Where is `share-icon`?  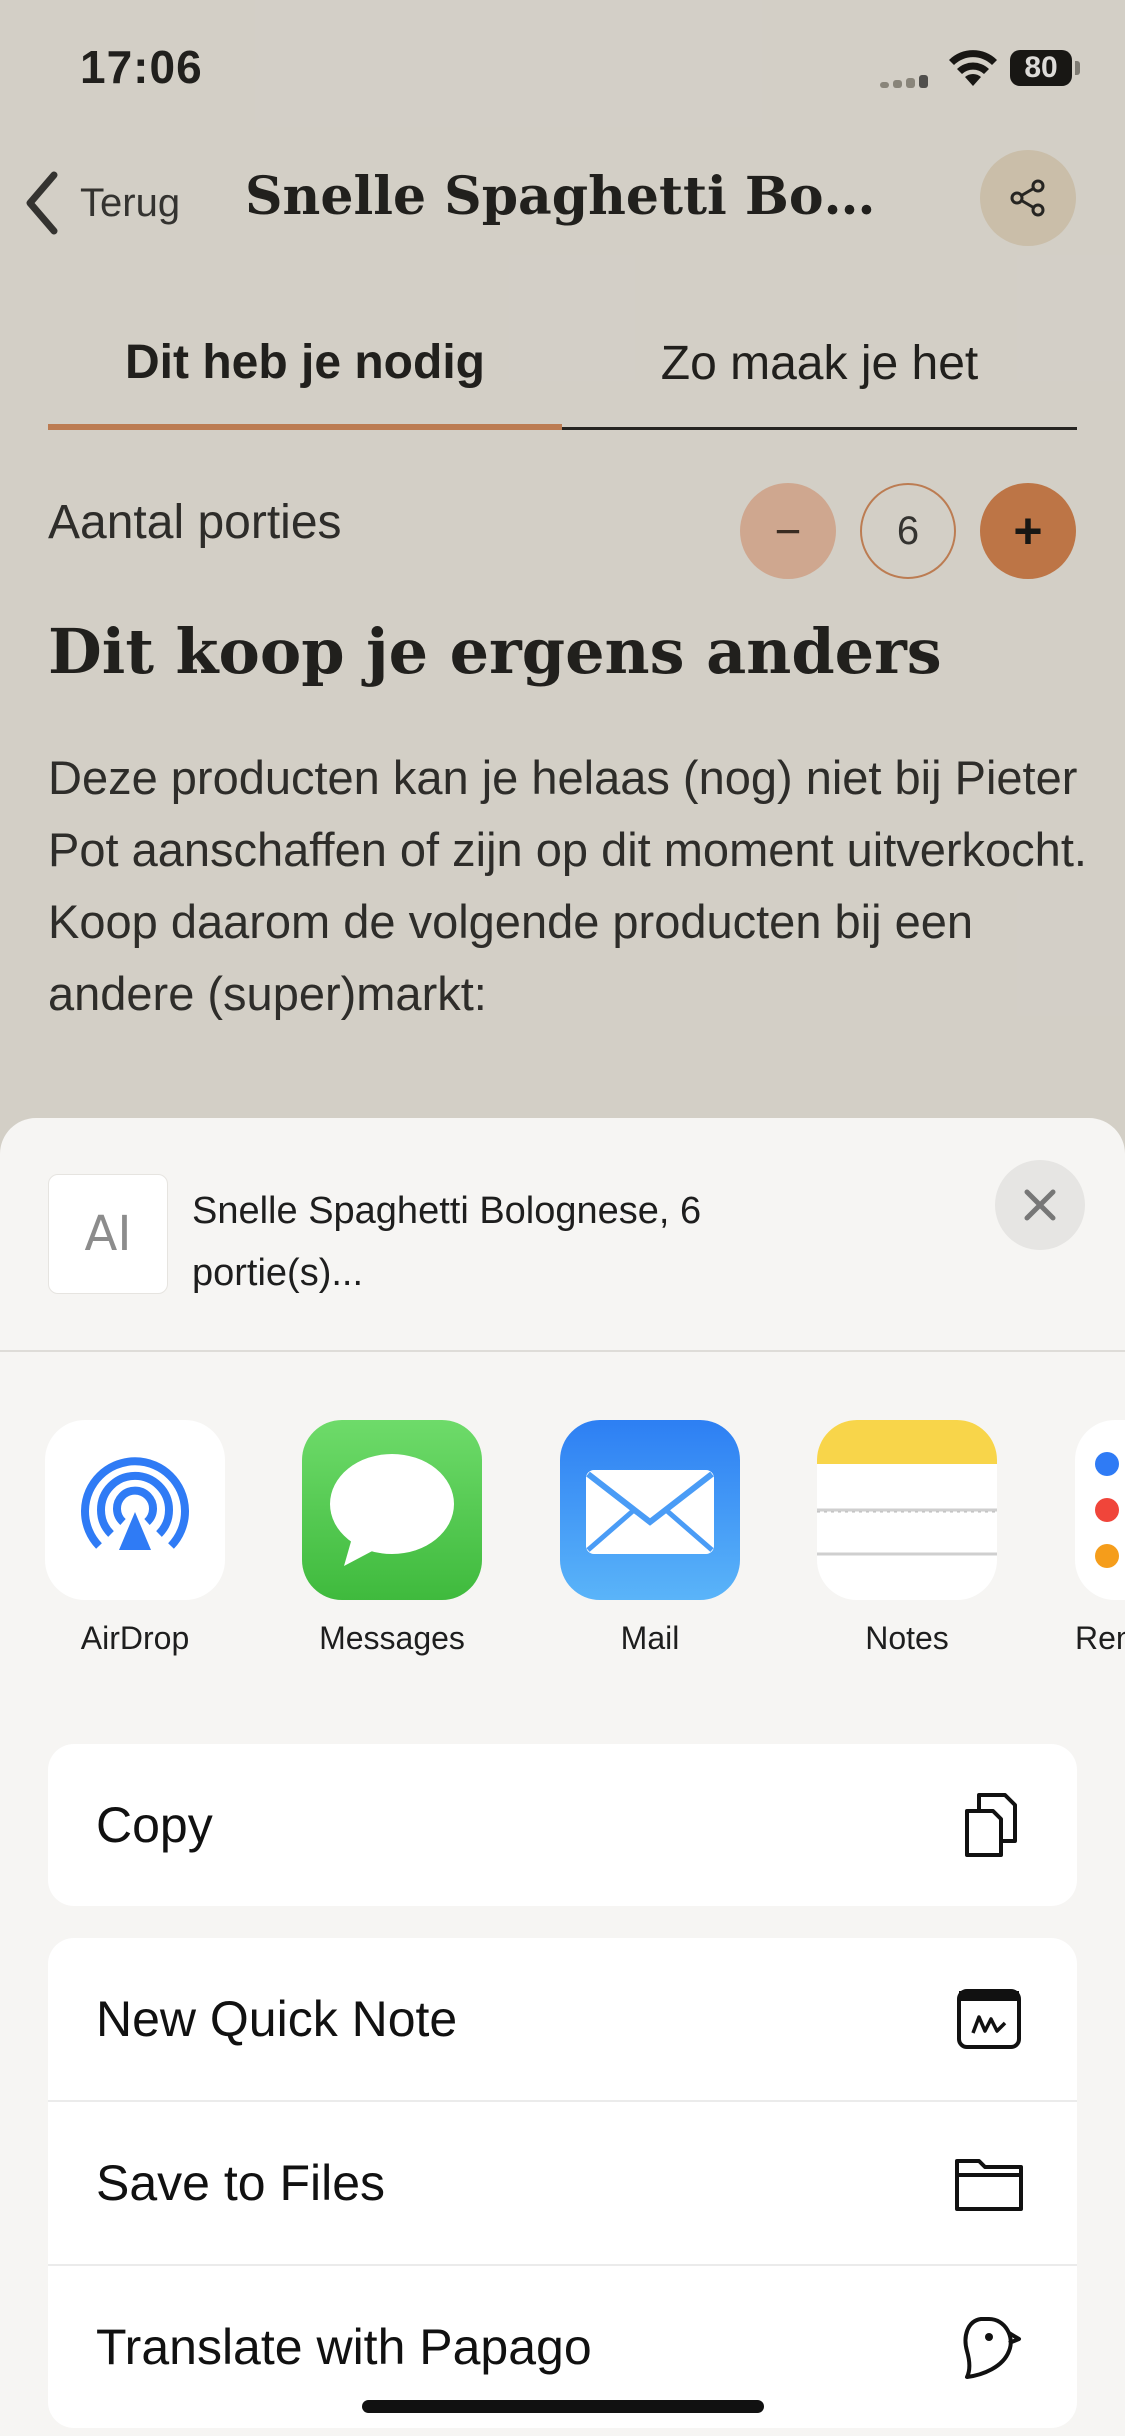
share-icon is located at coordinates (1027, 198).